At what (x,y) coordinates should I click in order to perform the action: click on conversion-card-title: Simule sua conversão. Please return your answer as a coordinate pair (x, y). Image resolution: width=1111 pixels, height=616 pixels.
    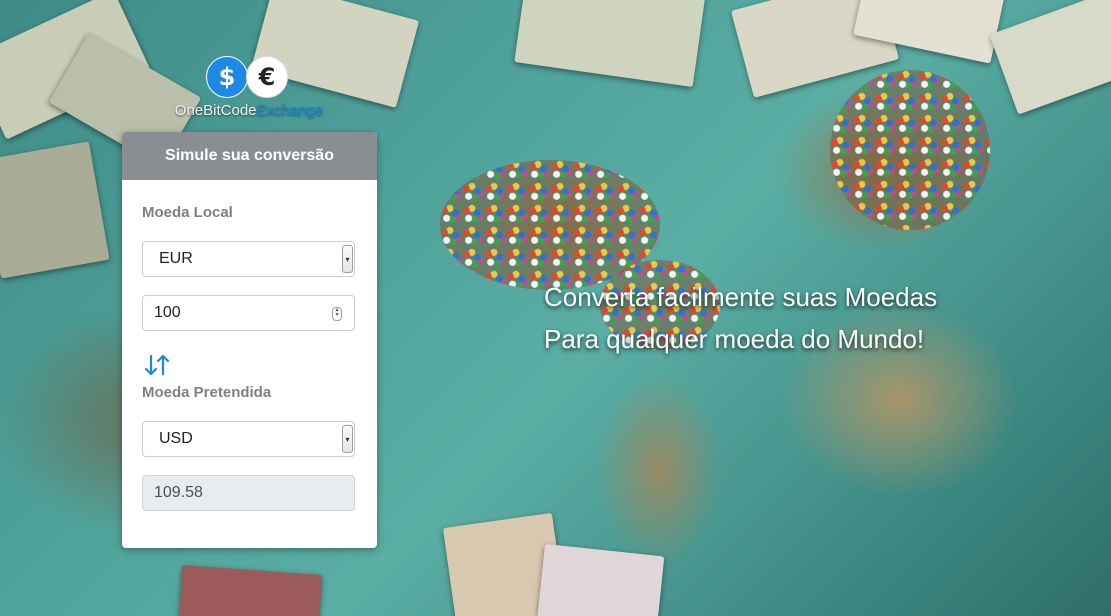
    Looking at the image, I should click on (249, 156).